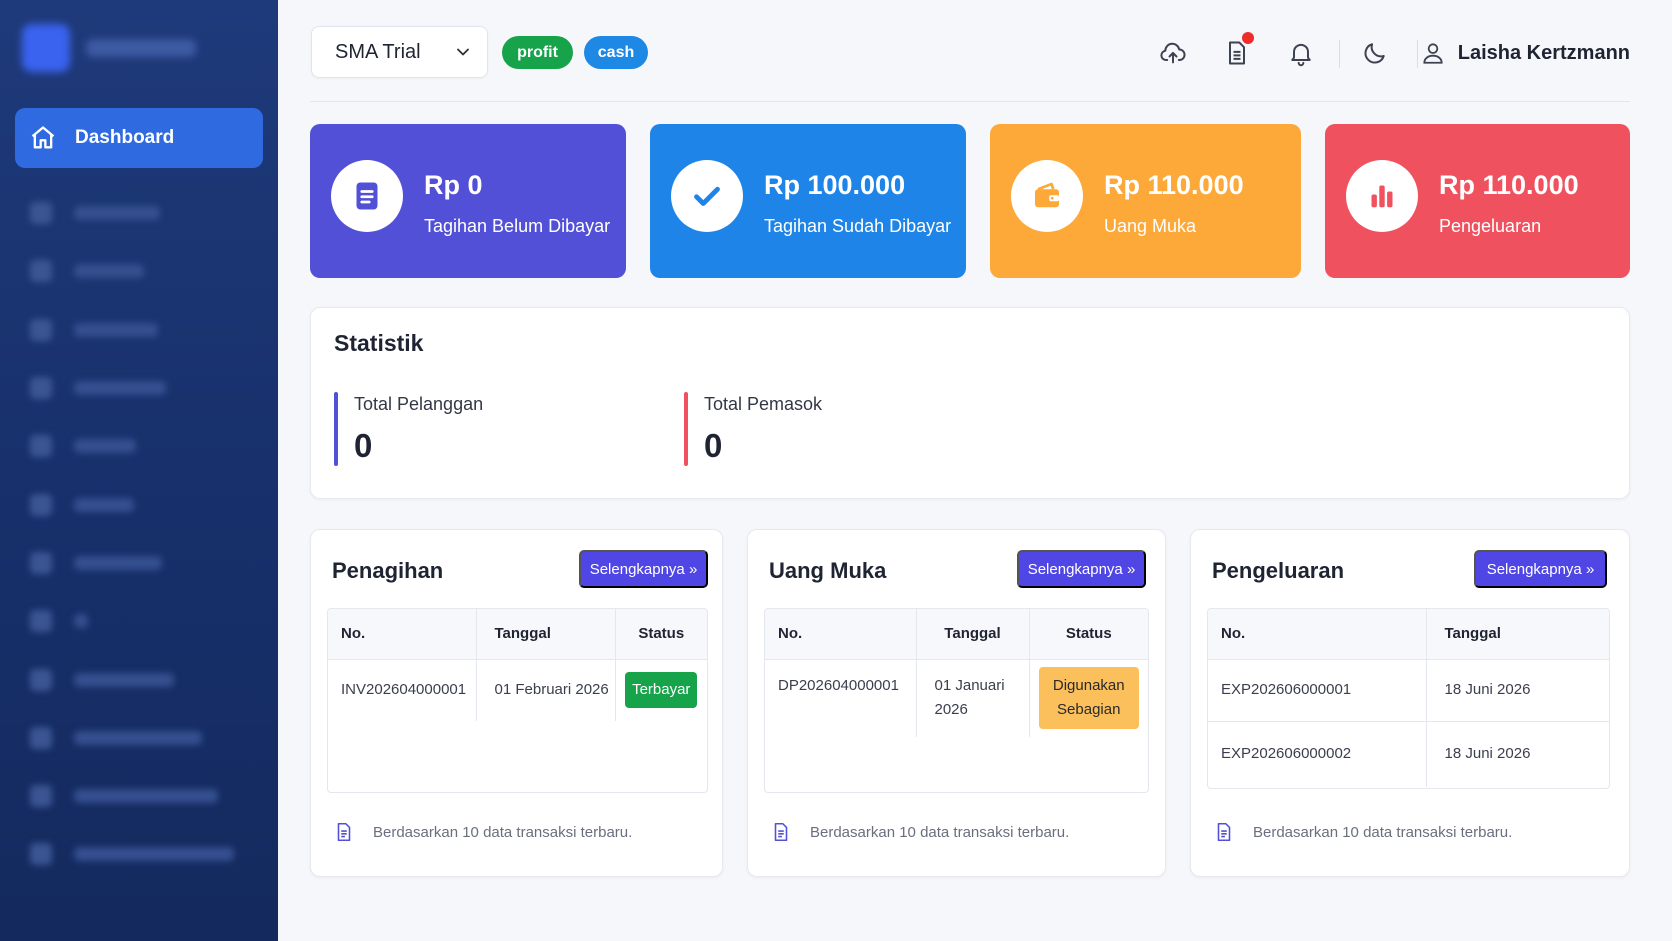 The height and width of the screenshot is (941, 1672). Describe the element at coordinates (808, 201) in the screenshot. I see `card-paid-bills: Rp 100.000 Tagihan Sudah Dibayar` at that location.